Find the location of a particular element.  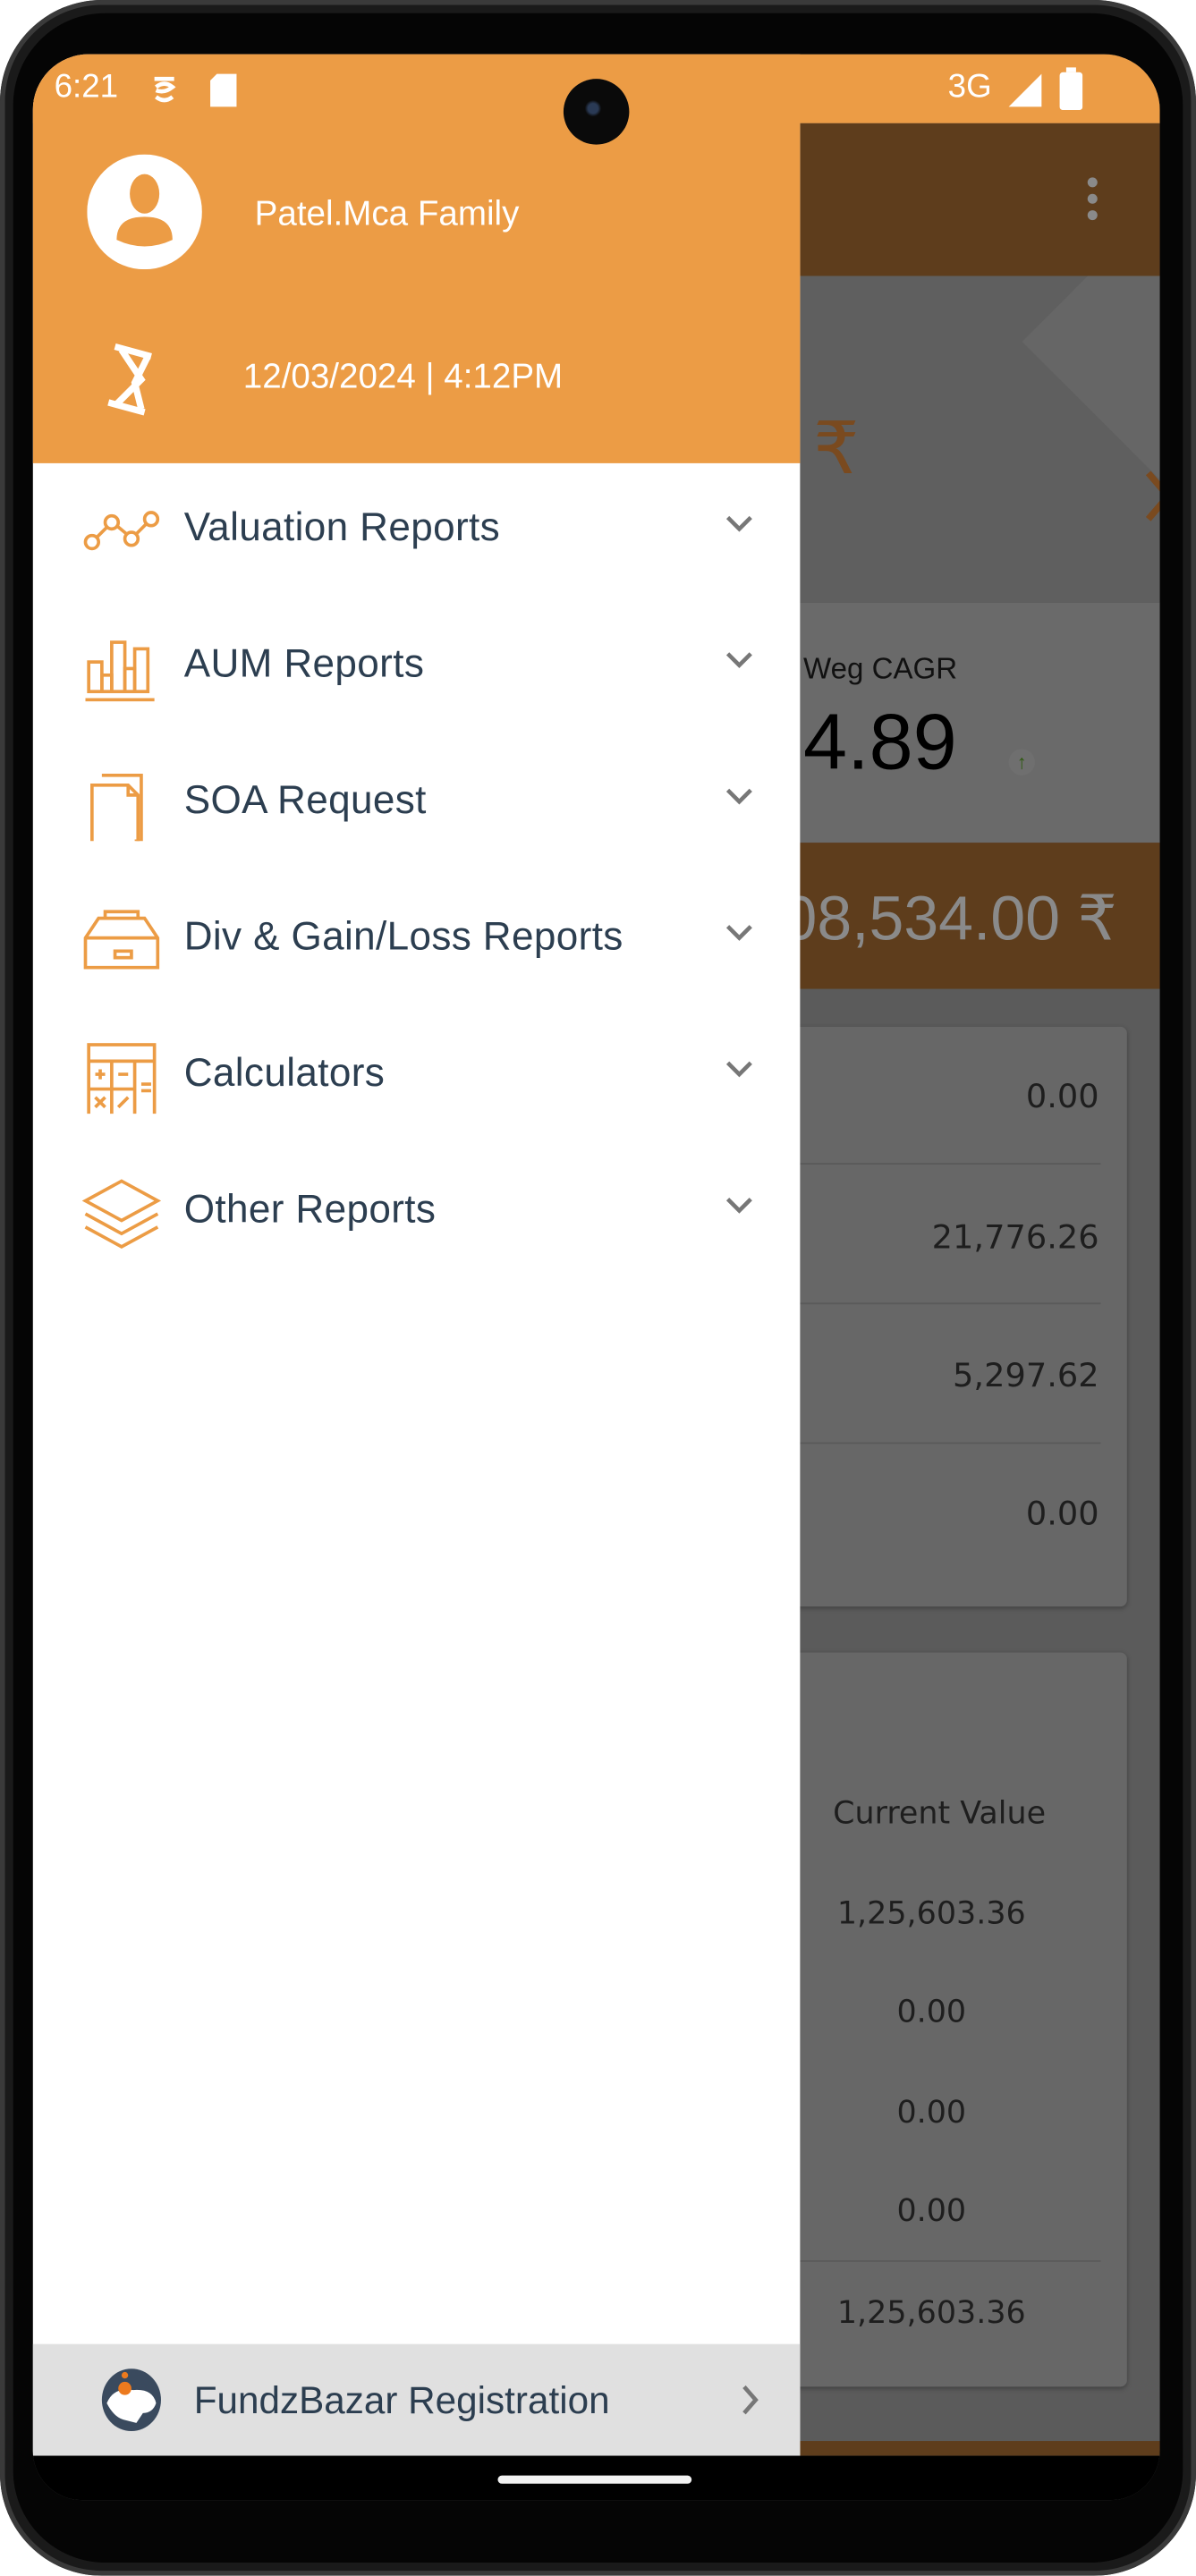

signal-icon is located at coordinates (1025, 90).